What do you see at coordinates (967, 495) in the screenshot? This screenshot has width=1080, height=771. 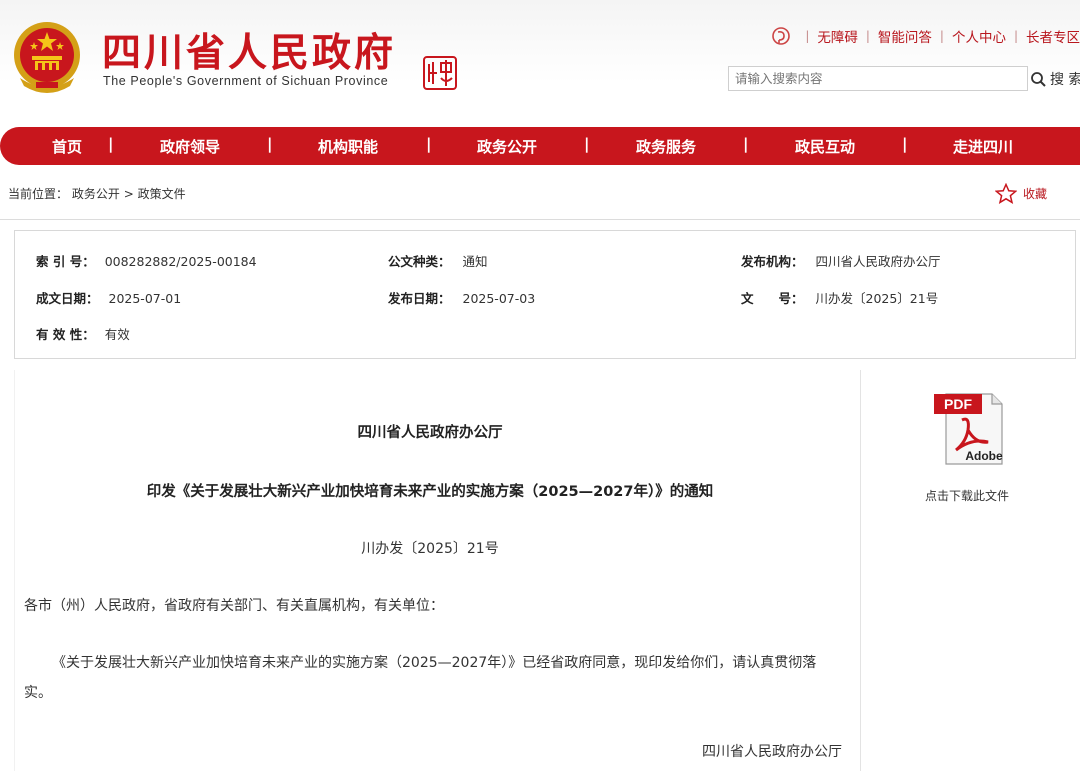 I see `download-link: 点击下载此文件` at bounding box center [967, 495].